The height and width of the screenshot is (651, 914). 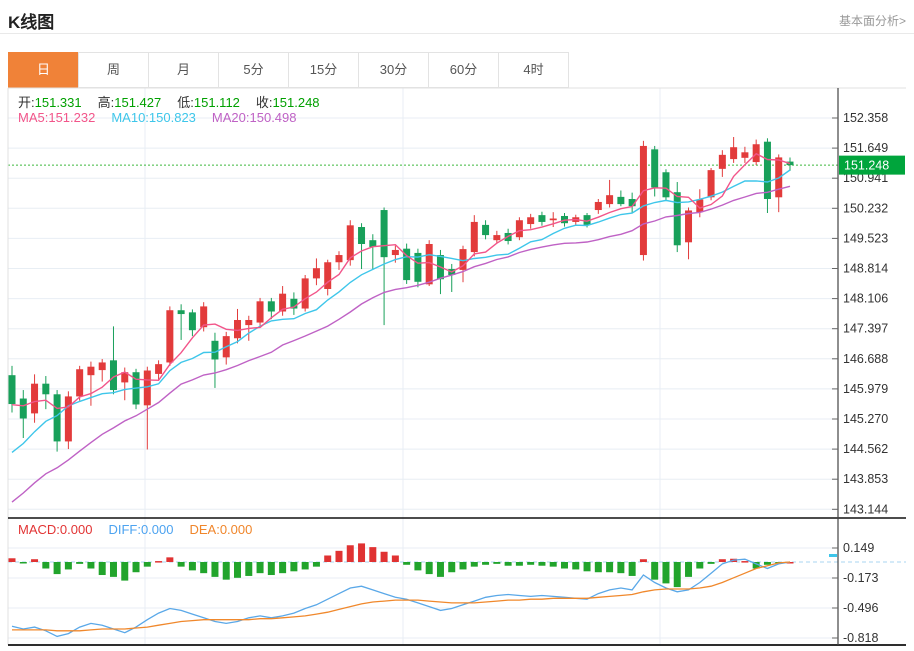 What do you see at coordinates (153, 117) in the screenshot?
I see `legend-pair: MA10:150.823` at bounding box center [153, 117].